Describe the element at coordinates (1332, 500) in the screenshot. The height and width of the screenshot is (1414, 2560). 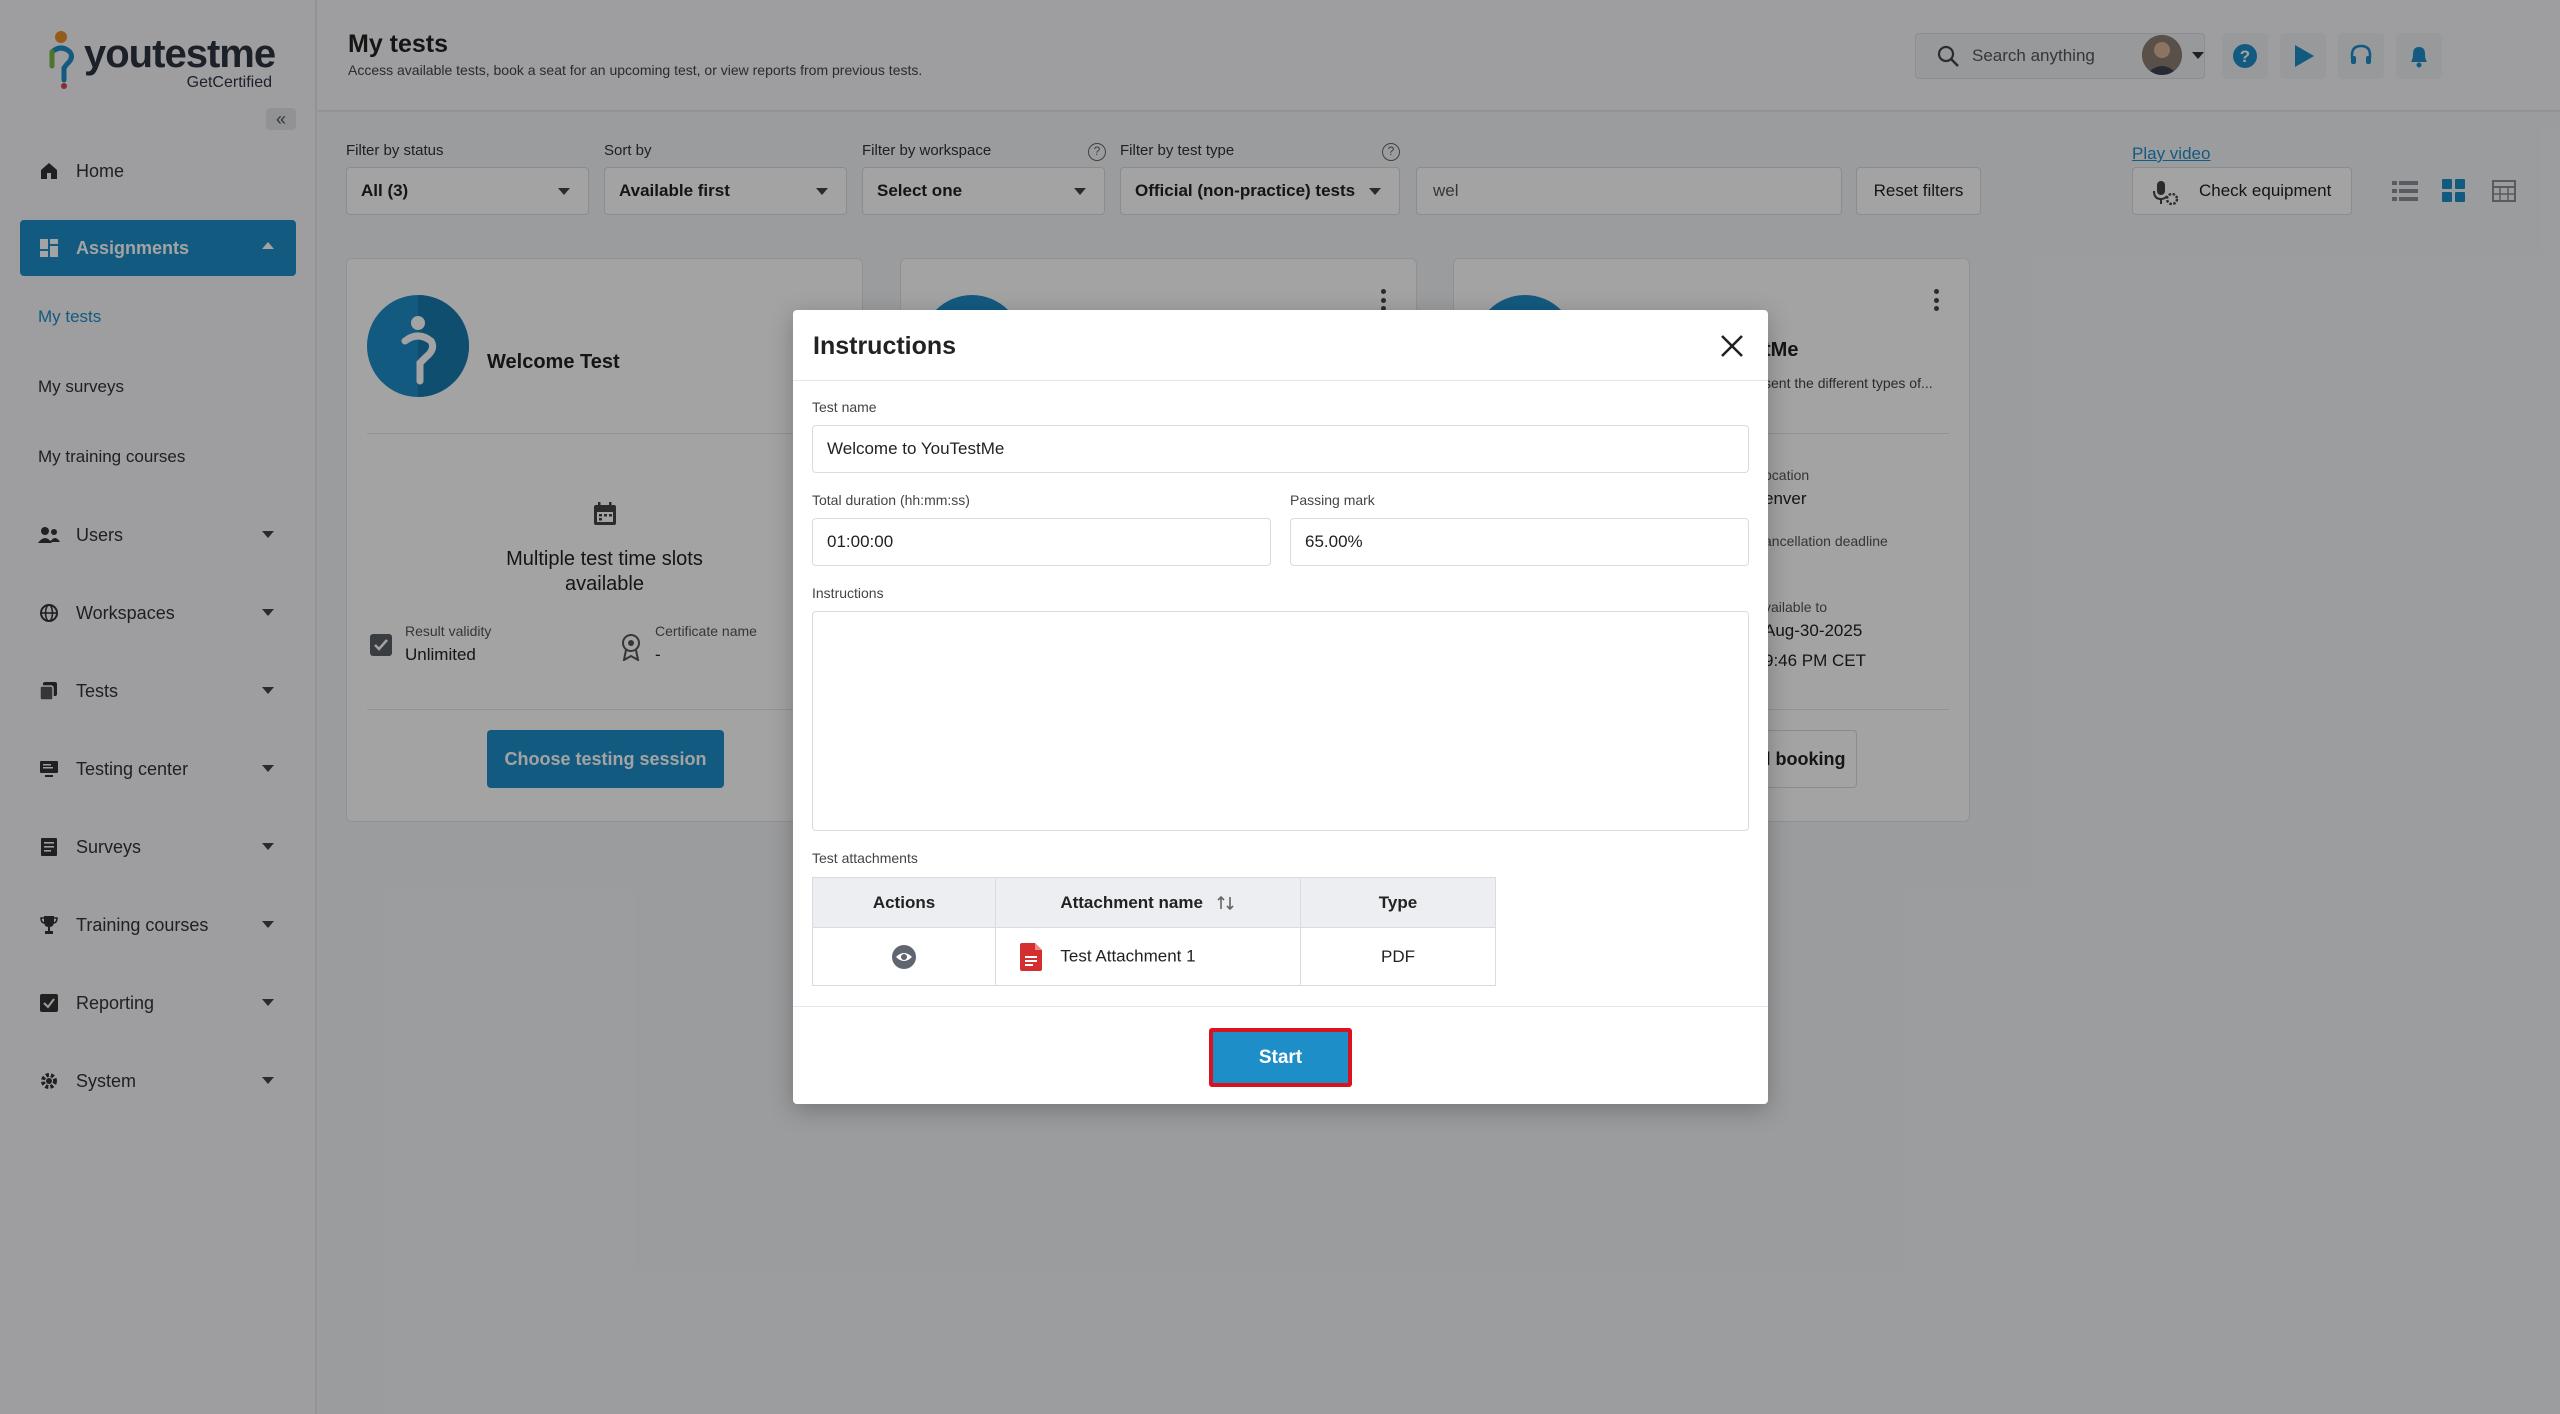
I see `passing-mark-label: Passing mark` at that location.